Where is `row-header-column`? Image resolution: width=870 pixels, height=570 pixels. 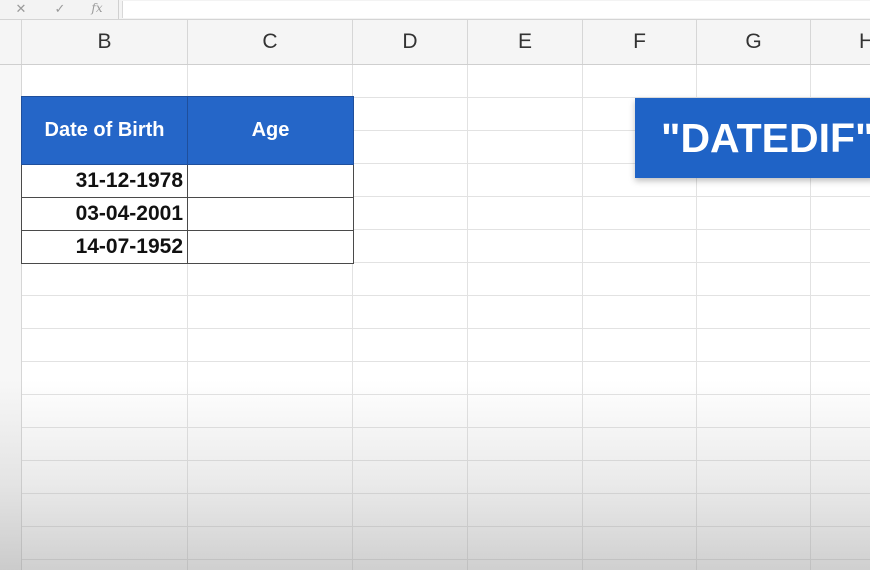 row-header-column is located at coordinates (11, 317).